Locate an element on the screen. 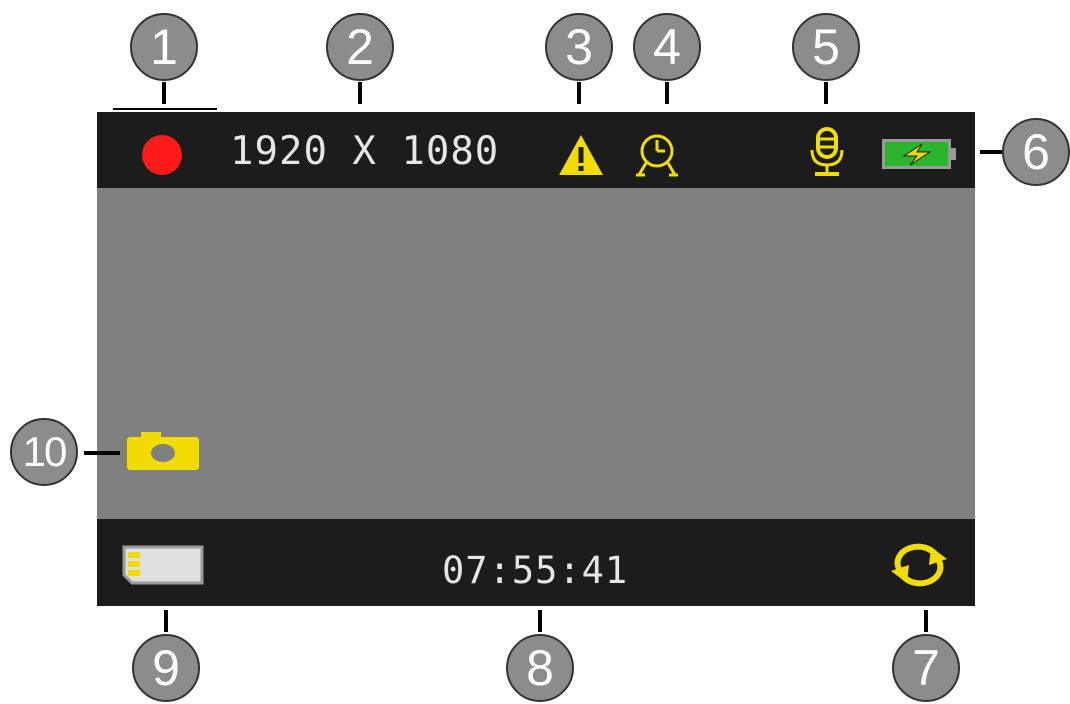 This screenshot has height=704, width=1070. callout-5: 5 is located at coordinates (826, 47).